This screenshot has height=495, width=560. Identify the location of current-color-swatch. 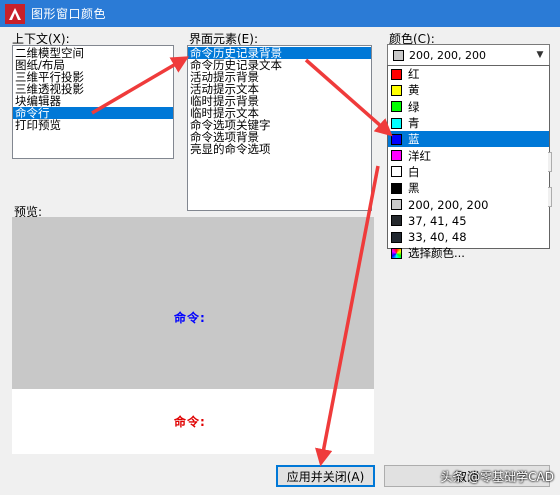
(398, 55).